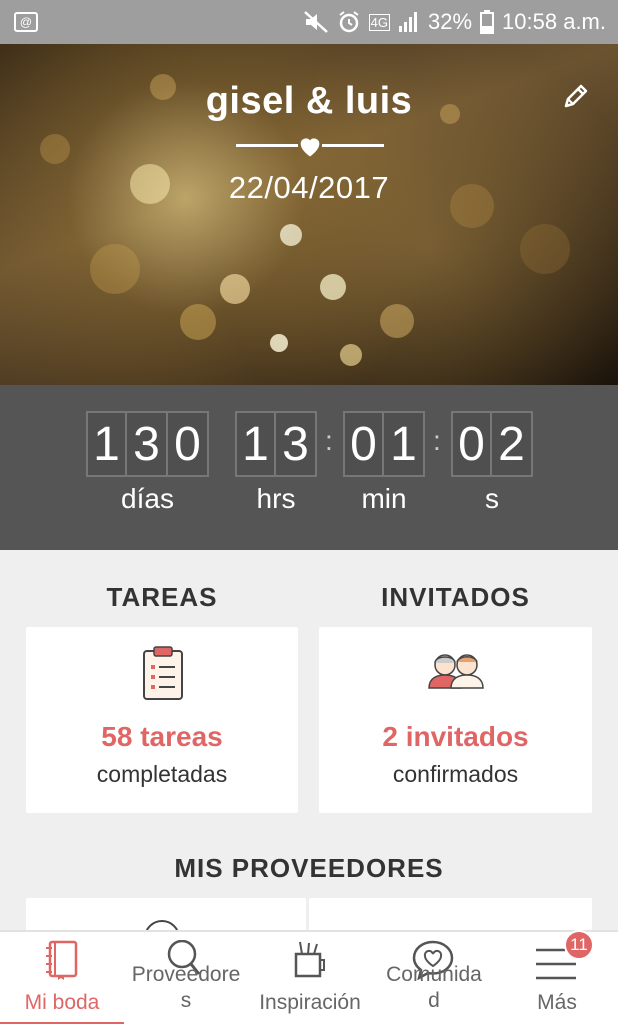 This screenshot has height=1024, width=618. What do you see at coordinates (147, 498) in the screenshot?
I see `days-label: días` at bounding box center [147, 498].